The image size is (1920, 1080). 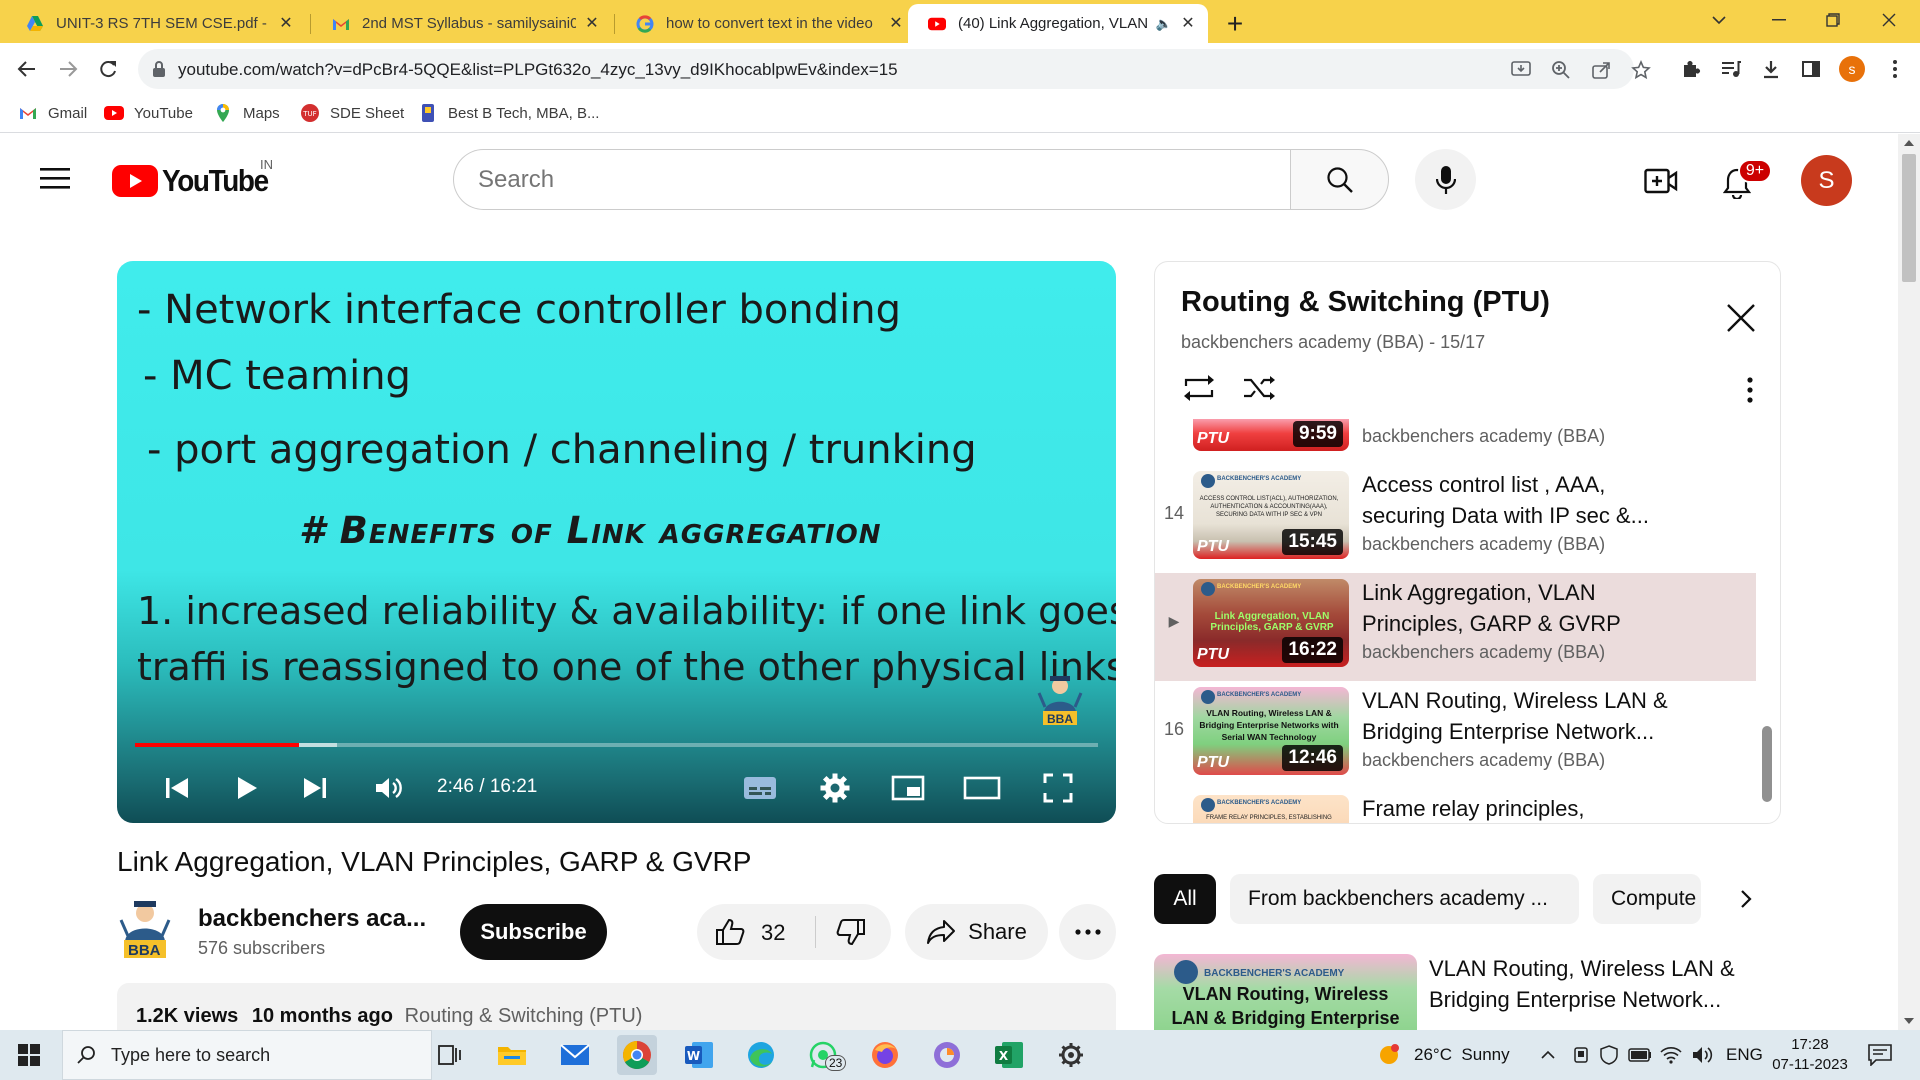 What do you see at coordinates (1771, 69) in the screenshot?
I see `downloads-icon` at bounding box center [1771, 69].